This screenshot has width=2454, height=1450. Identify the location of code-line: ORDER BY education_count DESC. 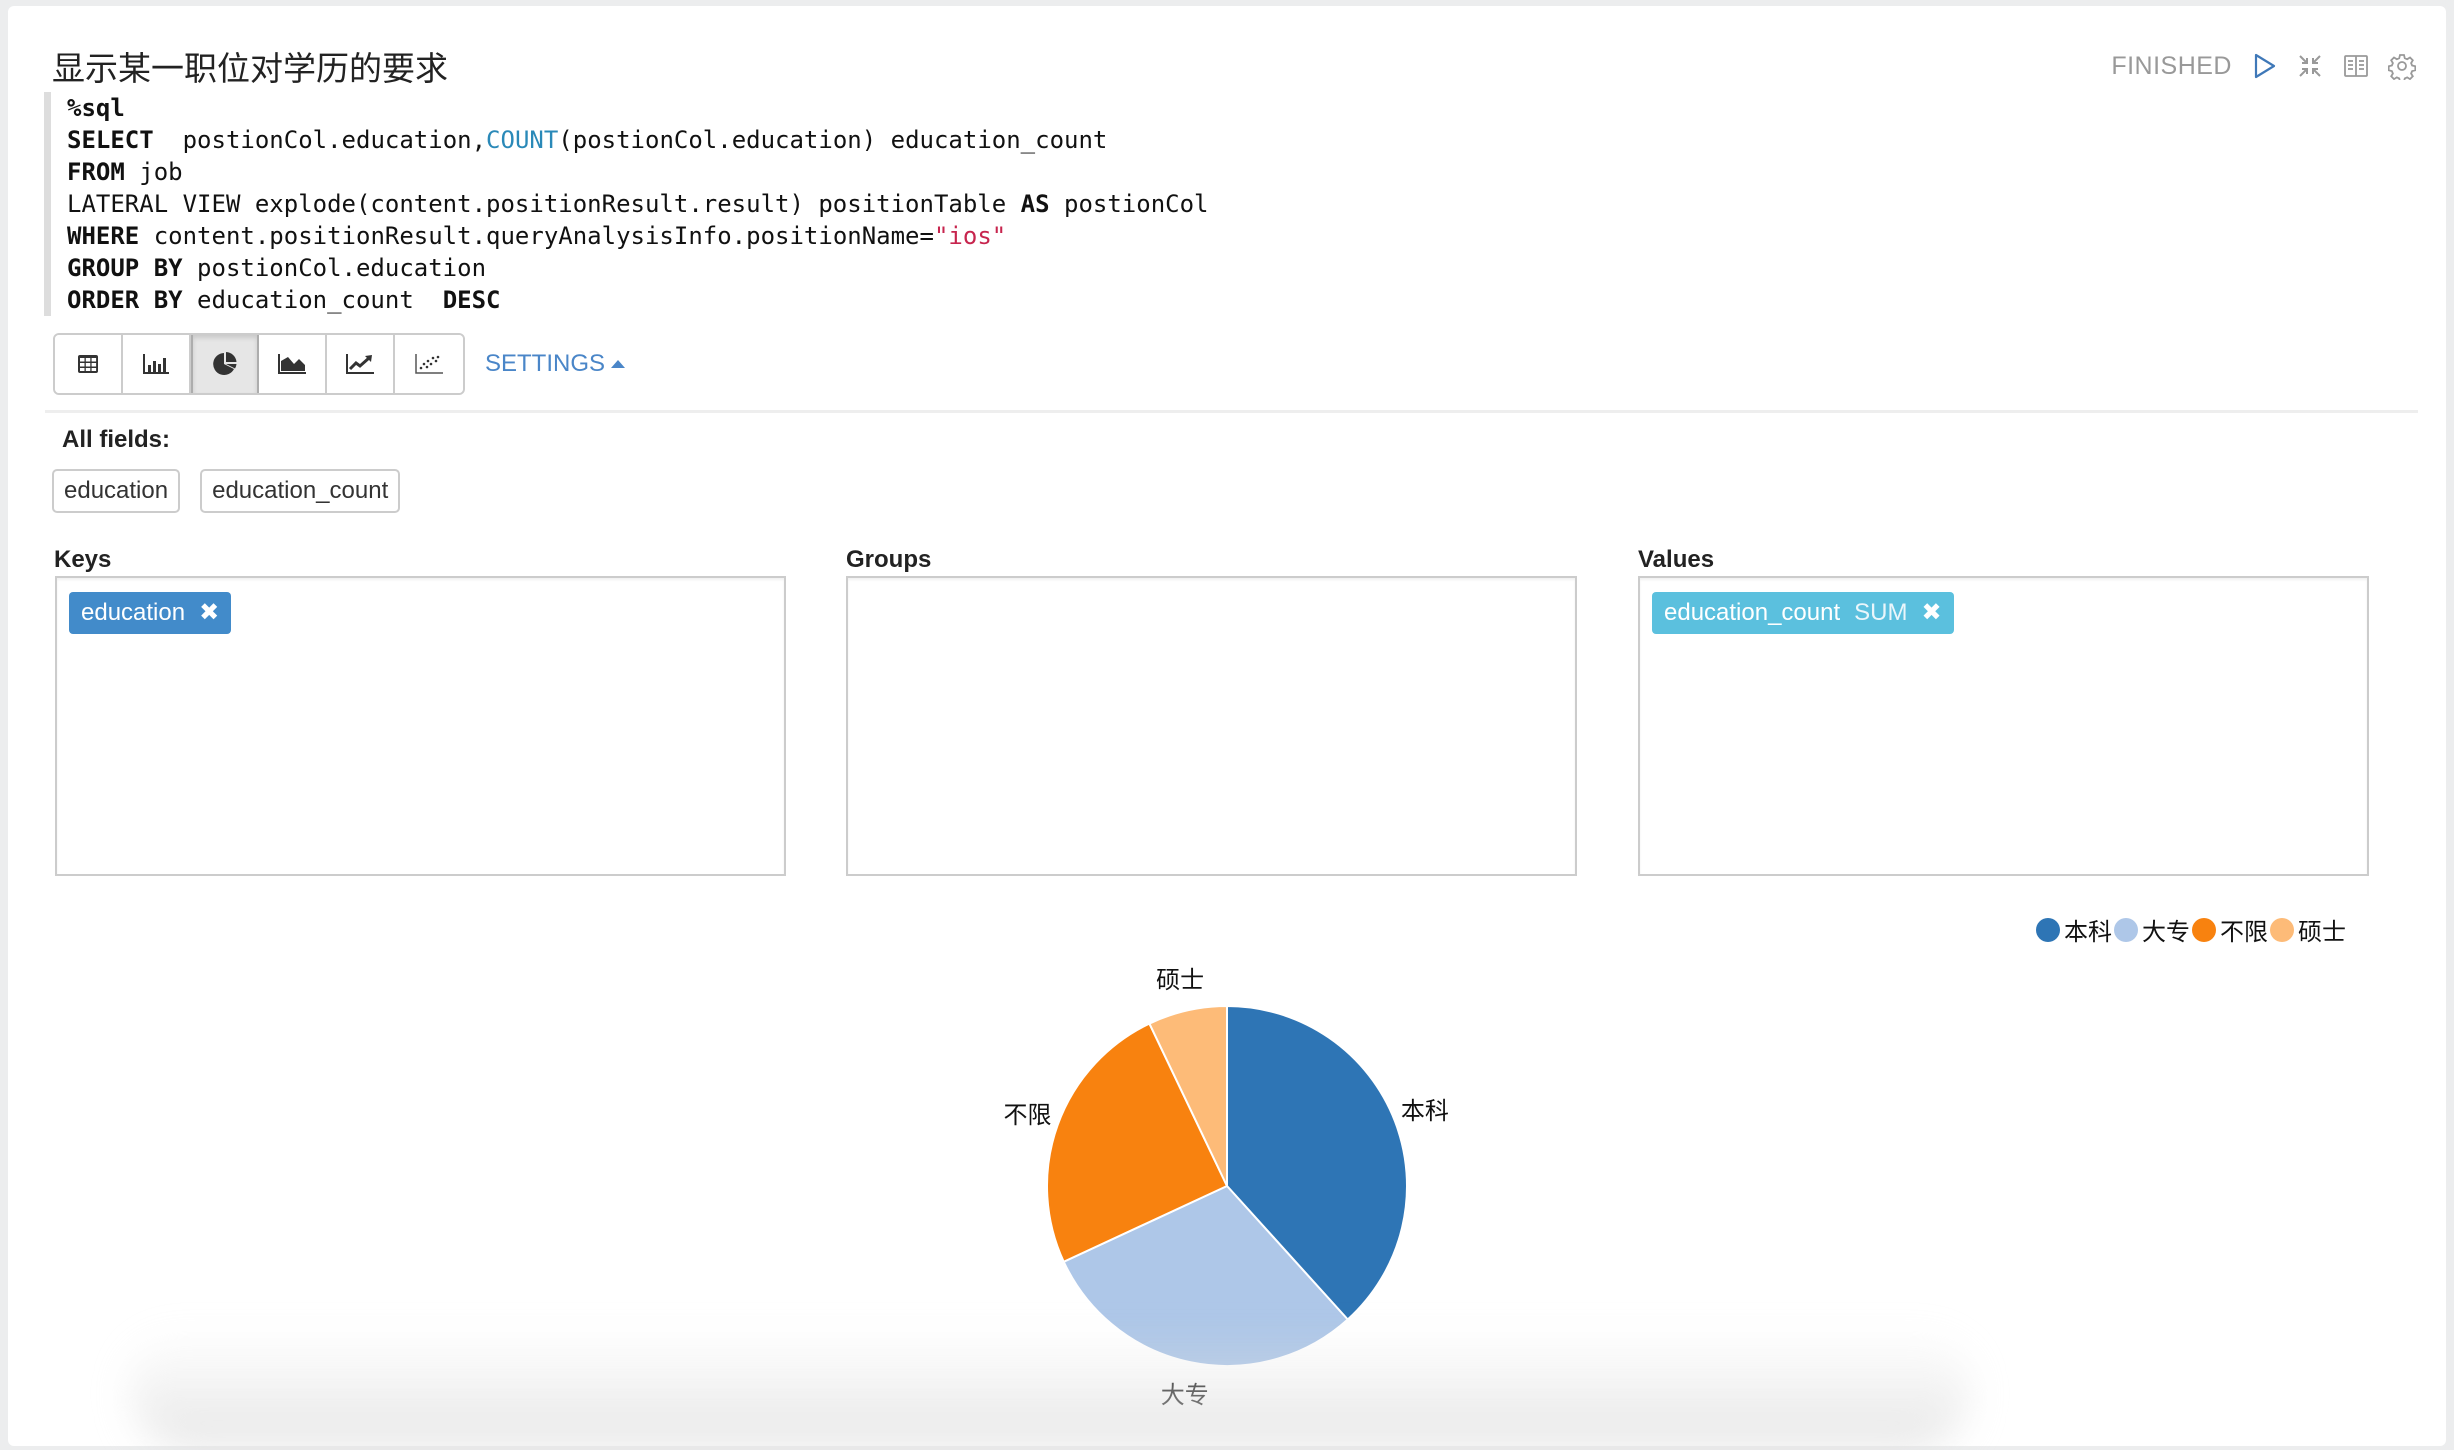
(638, 300).